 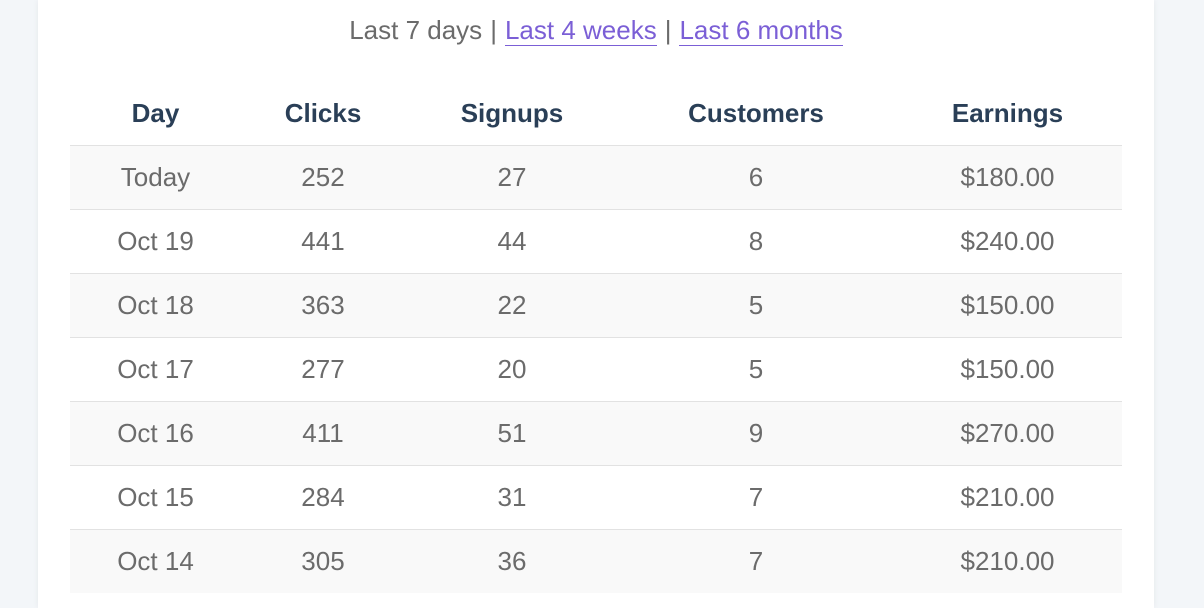 What do you see at coordinates (512, 497) in the screenshot?
I see `cell-signups: 31` at bounding box center [512, 497].